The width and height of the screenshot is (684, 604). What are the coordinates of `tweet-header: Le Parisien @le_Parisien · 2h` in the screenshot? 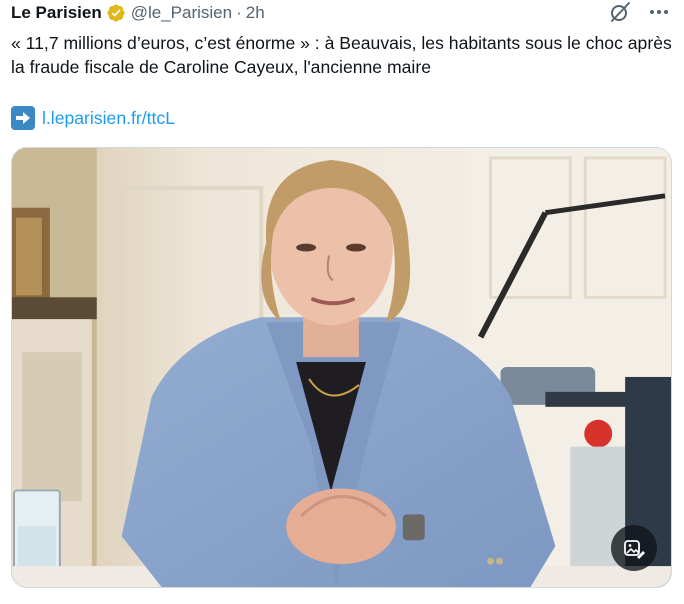 It's located at (138, 13).